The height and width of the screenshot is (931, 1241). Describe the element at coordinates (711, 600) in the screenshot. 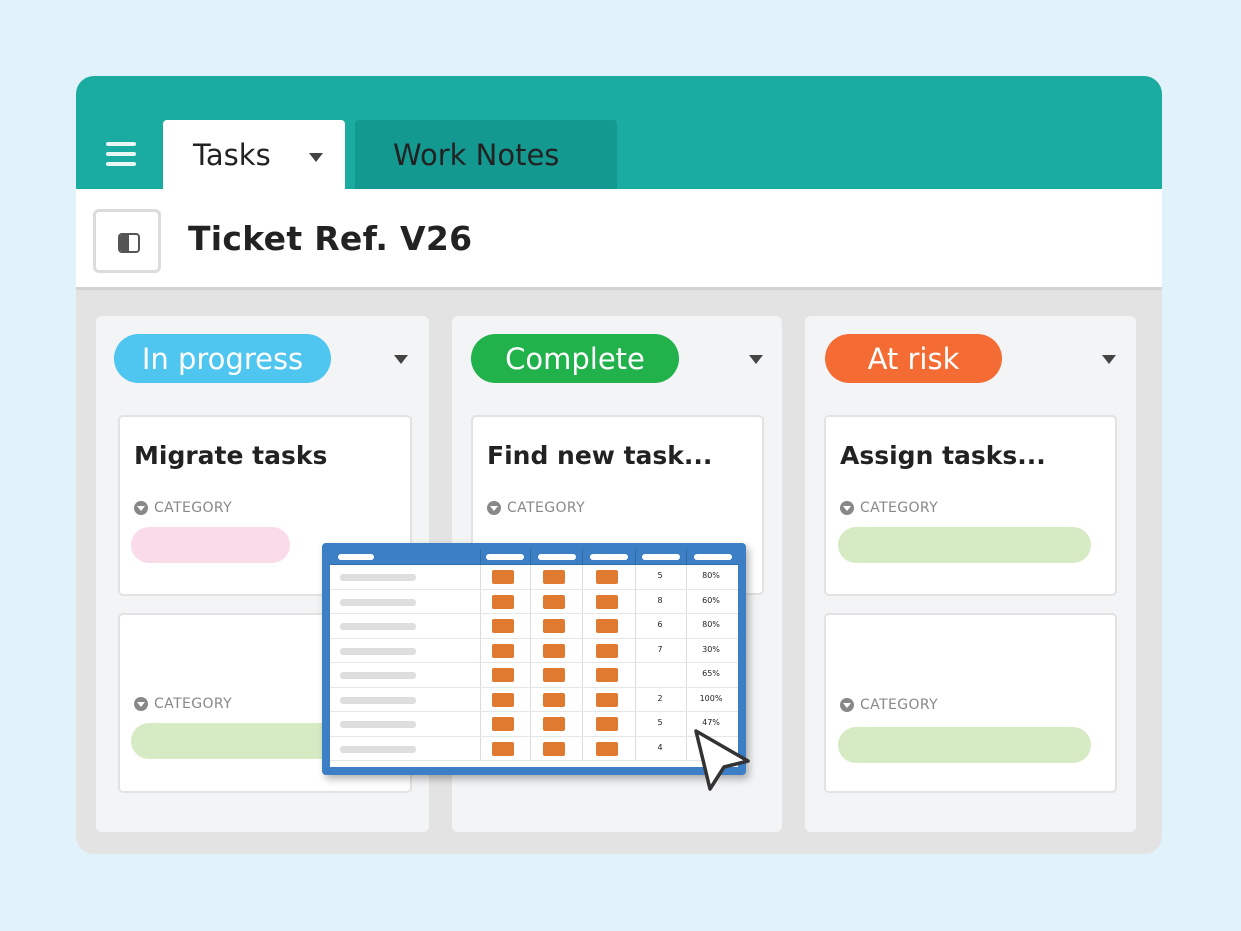

I see `percent-cell: 60%` at that location.